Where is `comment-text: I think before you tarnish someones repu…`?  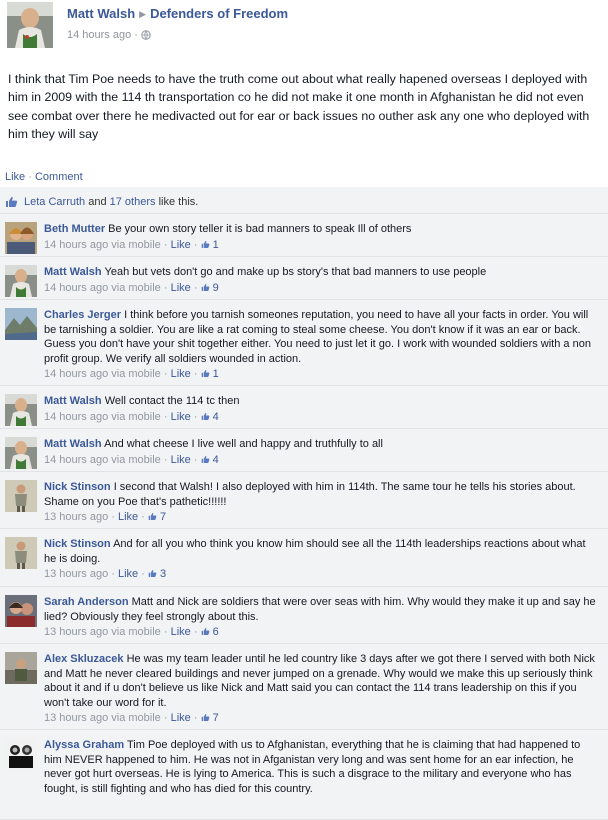 comment-text: I think before you tarnish someones repu… is located at coordinates (317, 337).